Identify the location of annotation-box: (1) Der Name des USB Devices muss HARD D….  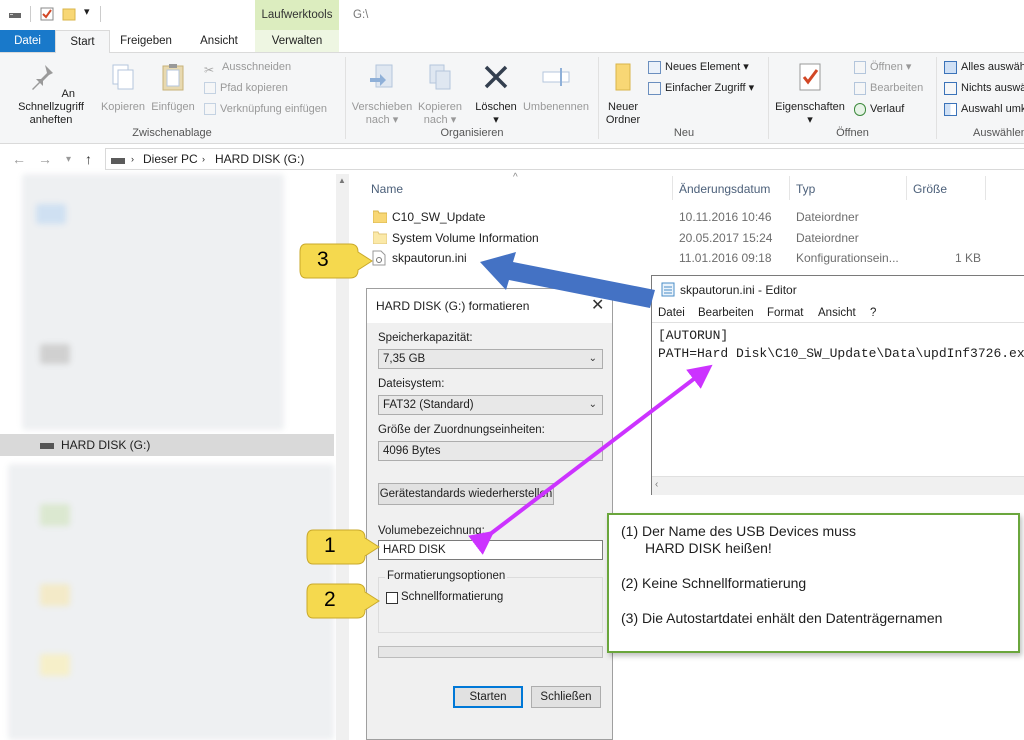
(813, 583).